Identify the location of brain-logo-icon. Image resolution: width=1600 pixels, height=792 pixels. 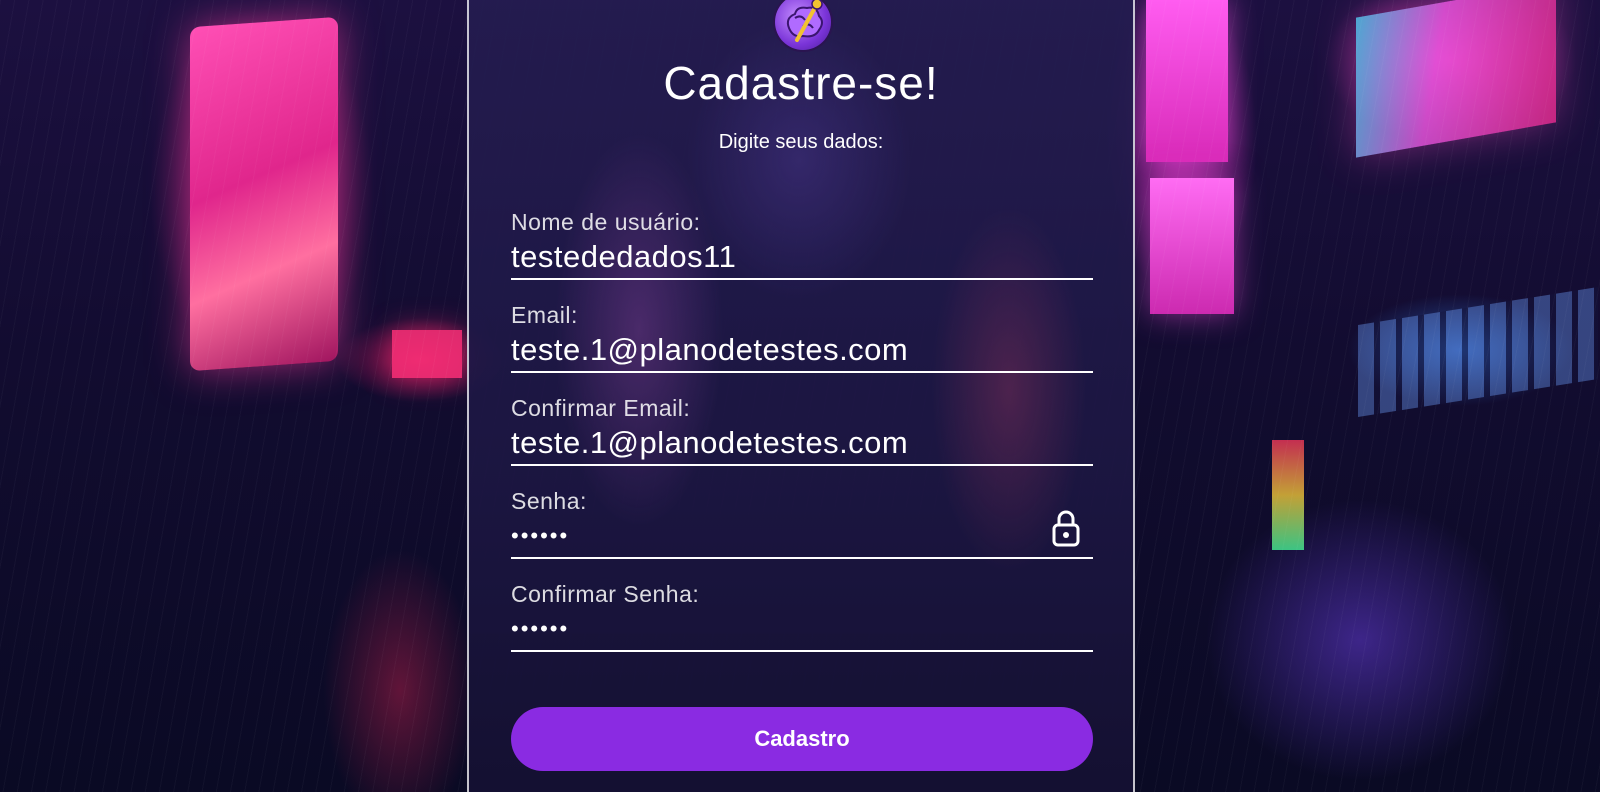
(803, 25).